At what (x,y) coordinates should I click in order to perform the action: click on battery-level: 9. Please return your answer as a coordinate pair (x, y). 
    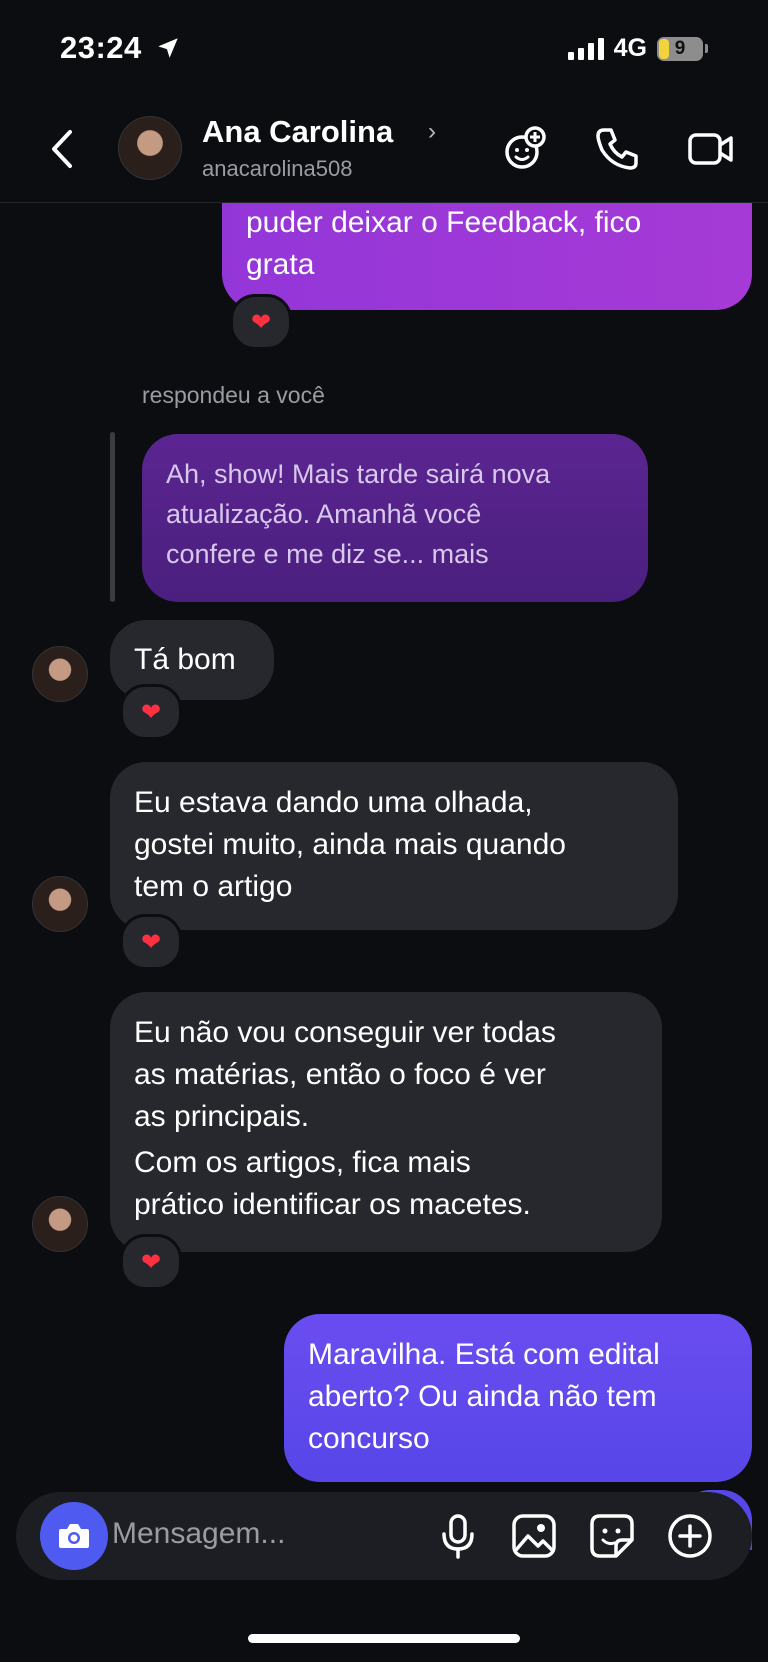
    Looking at the image, I should click on (680, 48).